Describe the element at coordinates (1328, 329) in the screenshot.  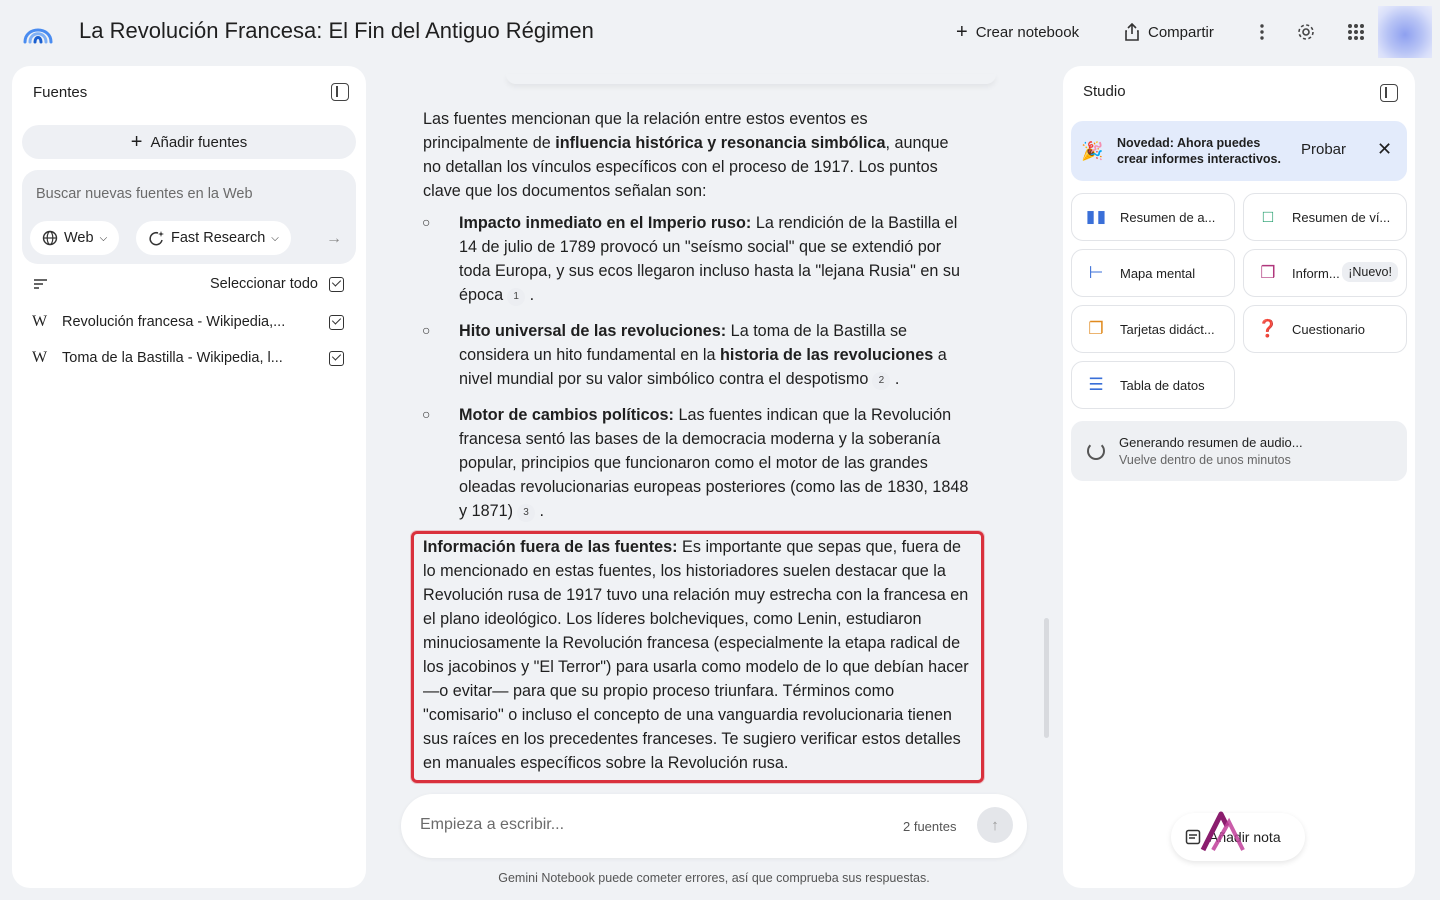
I see `tile-label: Cuestionario` at that location.